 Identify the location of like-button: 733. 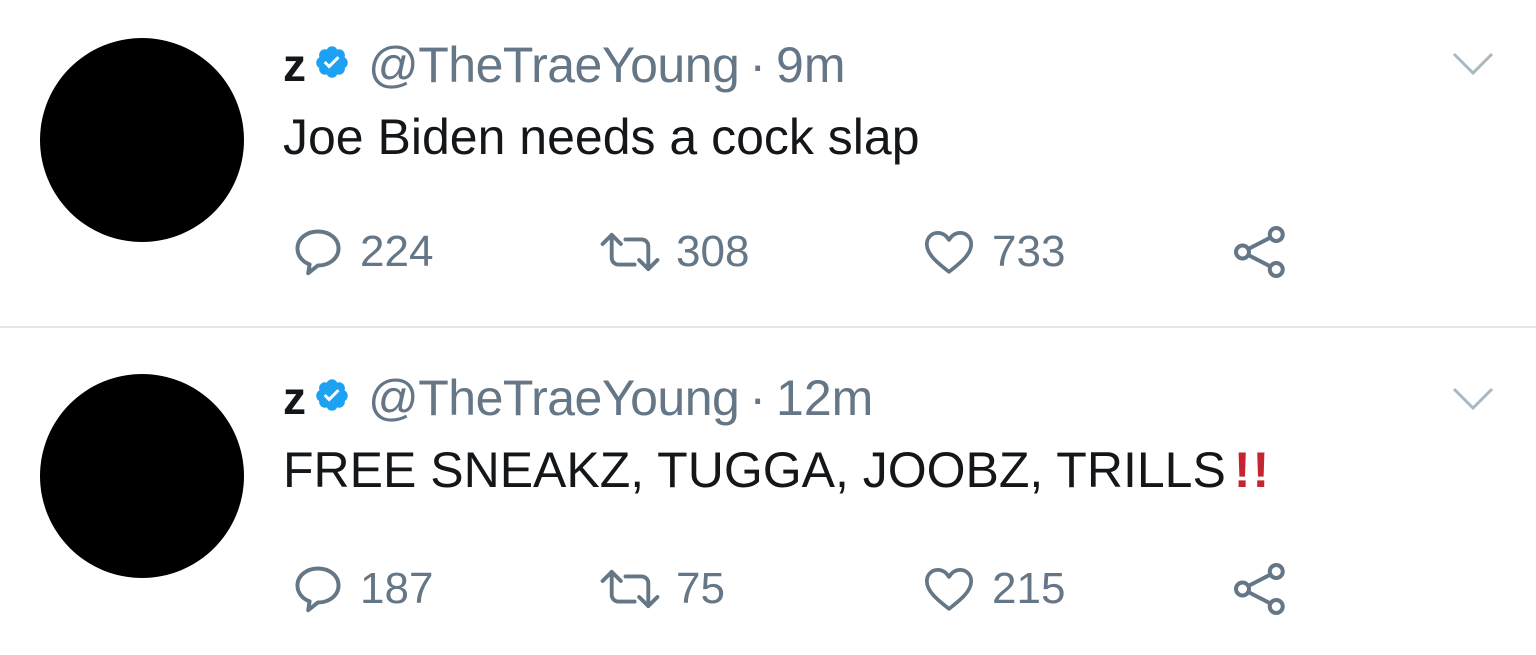
(992, 252).